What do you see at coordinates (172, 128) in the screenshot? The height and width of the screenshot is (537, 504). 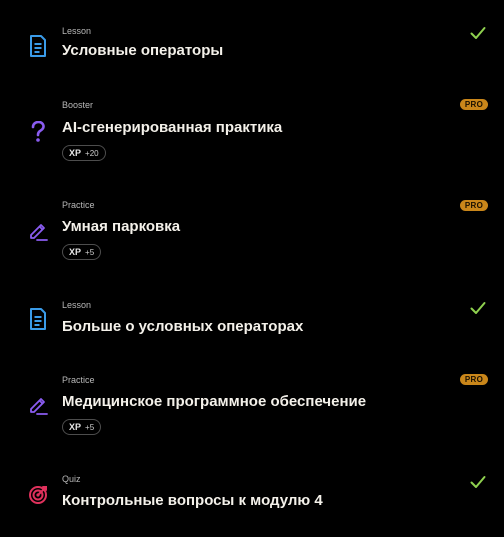 I see `item-title: AI-сгенерированная практика` at bounding box center [172, 128].